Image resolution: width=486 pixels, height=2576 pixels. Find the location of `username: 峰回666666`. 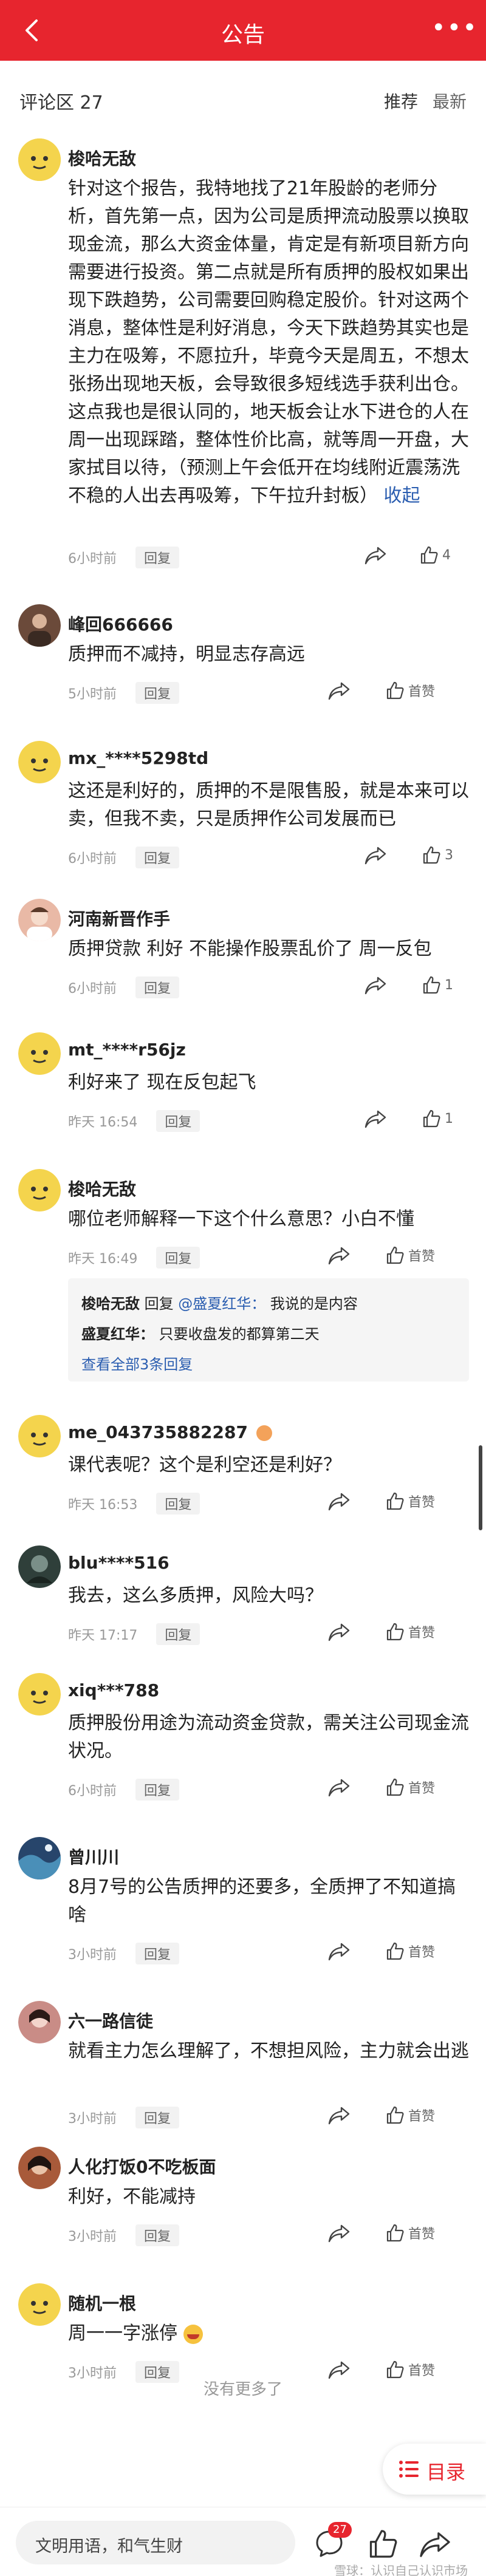

username: 峰回666666 is located at coordinates (121, 624).